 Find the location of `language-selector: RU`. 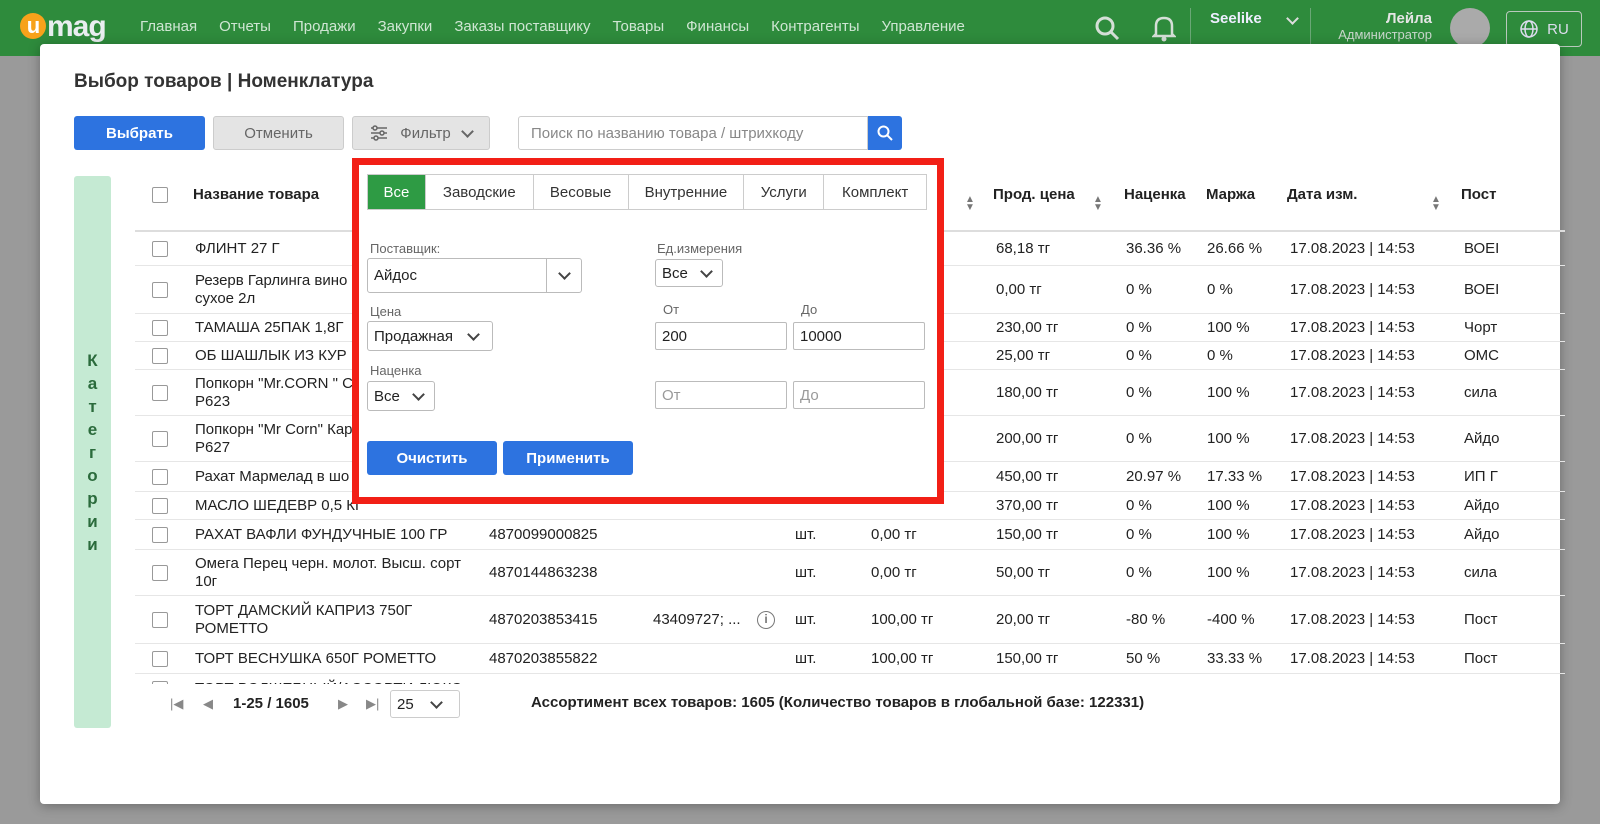

language-selector: RU is located at coordinates (1544, 29).